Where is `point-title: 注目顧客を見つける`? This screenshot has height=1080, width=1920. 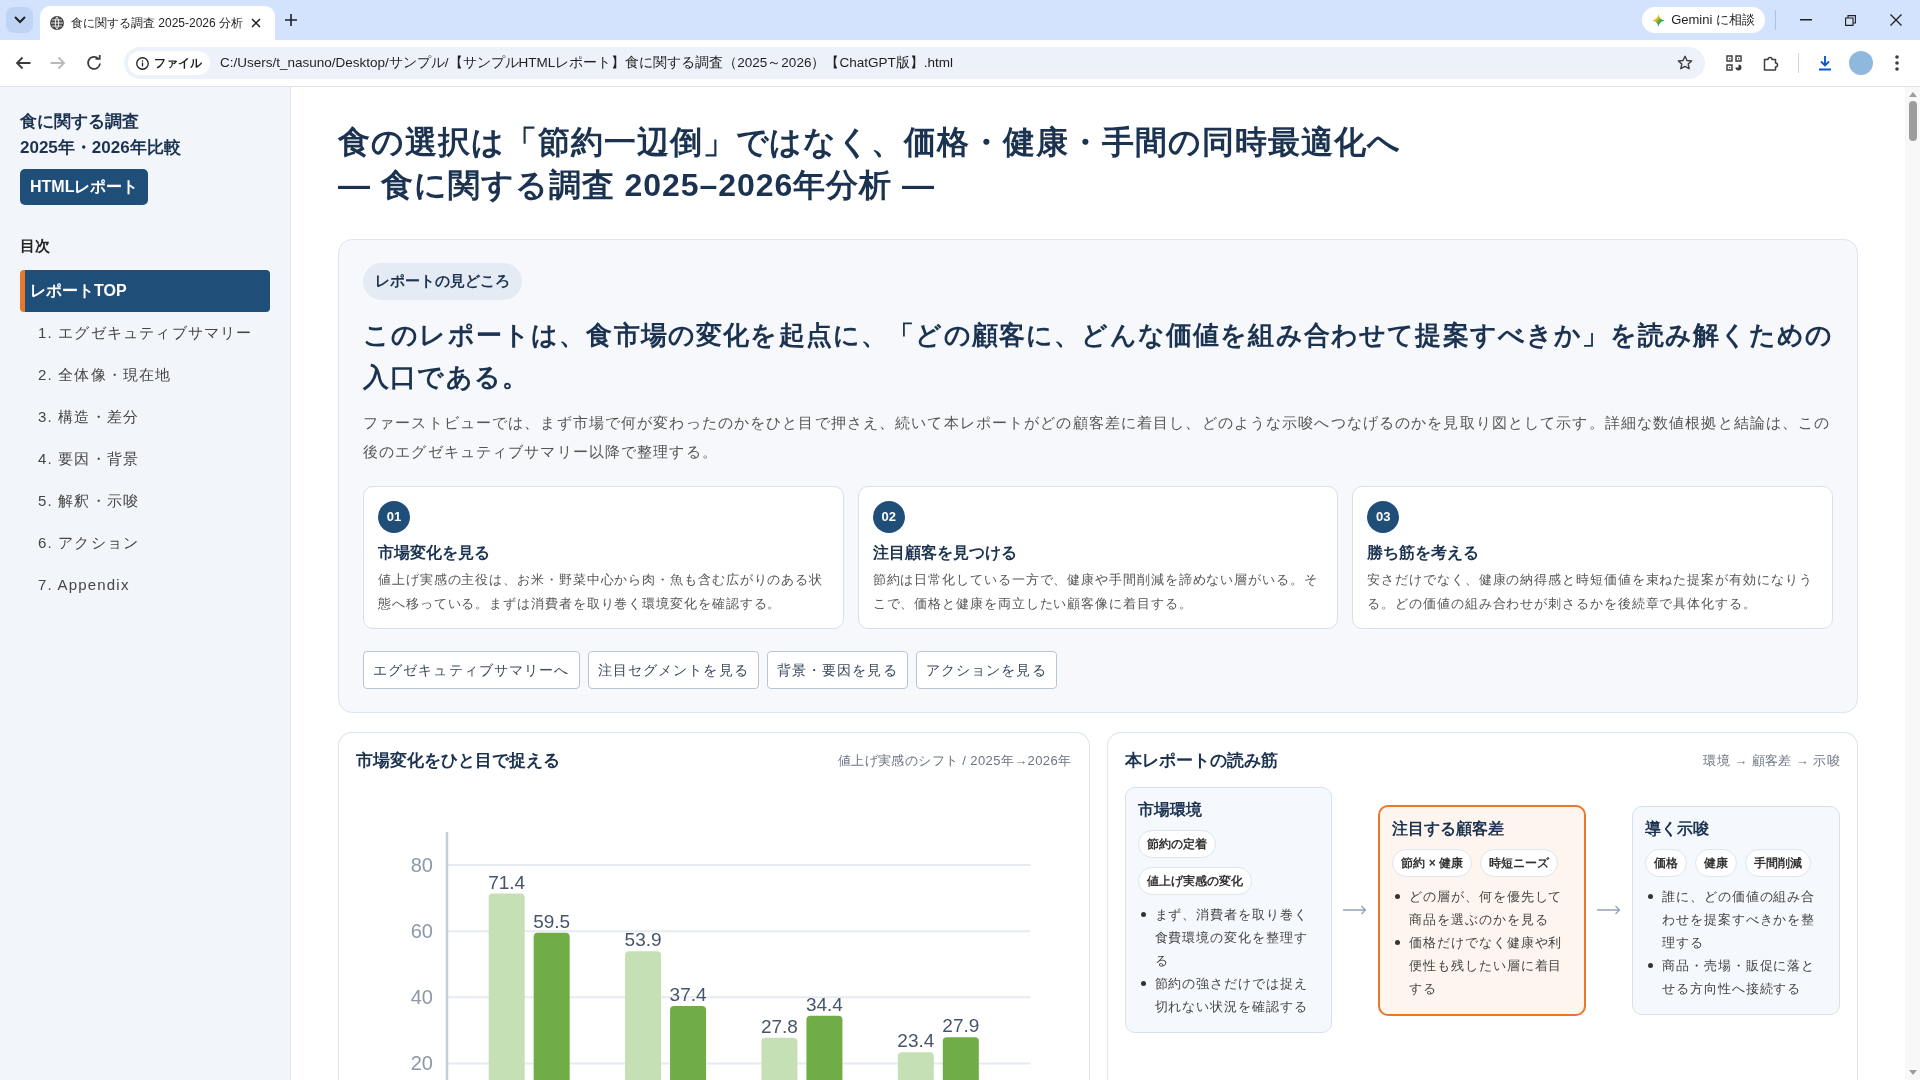
point-title: 注目顧客を見つける is located at coordinates (945, 553).